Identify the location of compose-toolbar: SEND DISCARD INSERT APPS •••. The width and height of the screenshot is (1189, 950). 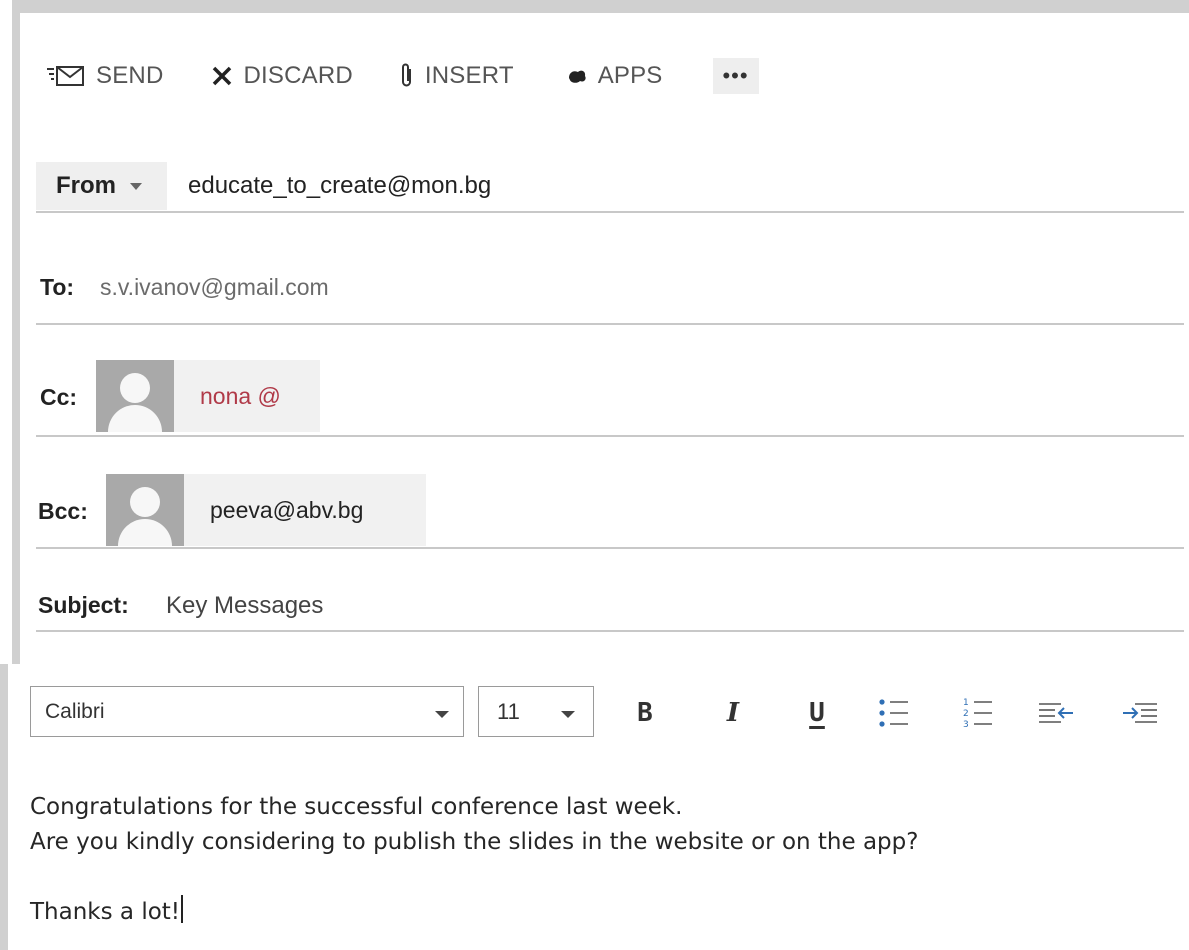
(402, 76).